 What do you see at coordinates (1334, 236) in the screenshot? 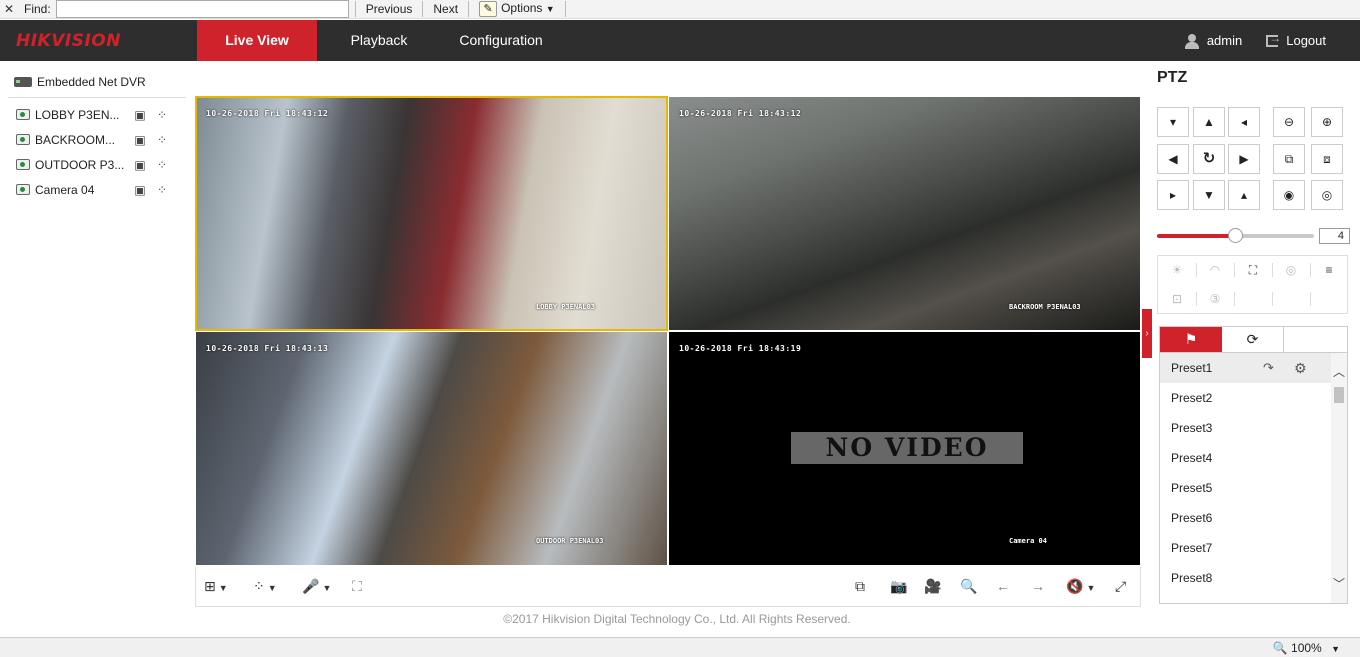
I see `speed-value: 4` at bounding box center [1334, 236].